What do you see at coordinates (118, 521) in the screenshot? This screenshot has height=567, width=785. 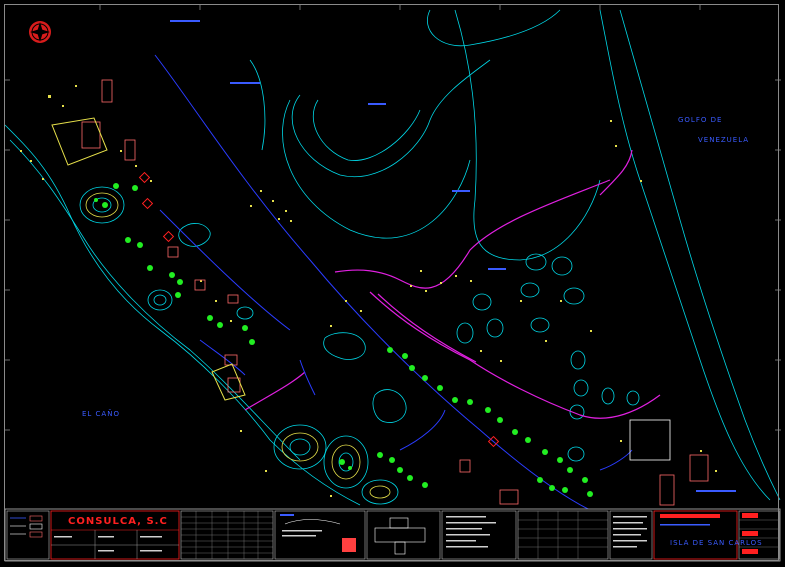 I see `company-name: CONSULCA, S.C` at bounding box center [118, 521].